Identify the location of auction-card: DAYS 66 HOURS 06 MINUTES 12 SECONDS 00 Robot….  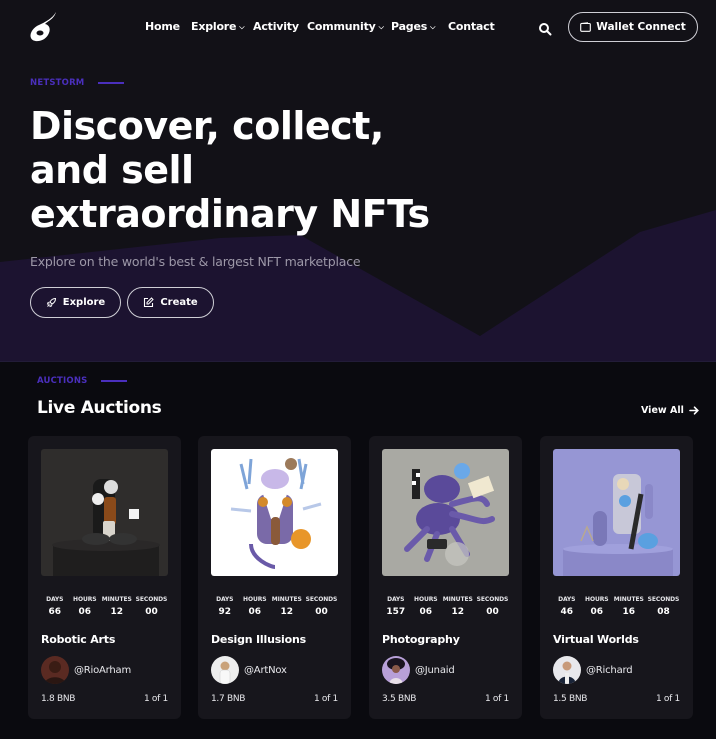
(104, 577).